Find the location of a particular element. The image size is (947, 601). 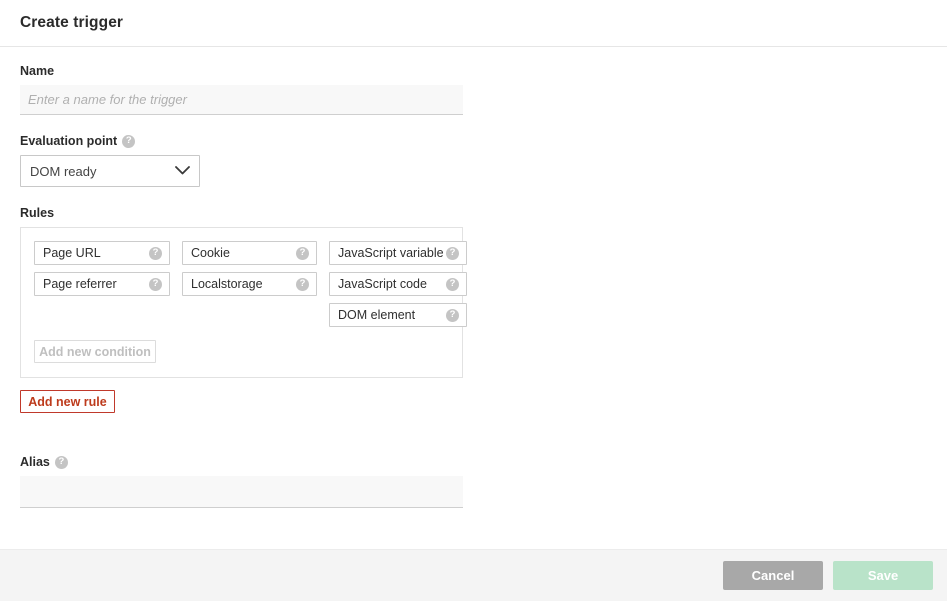

alias-field-group: Alias ? is located at coordinates (473, 481).